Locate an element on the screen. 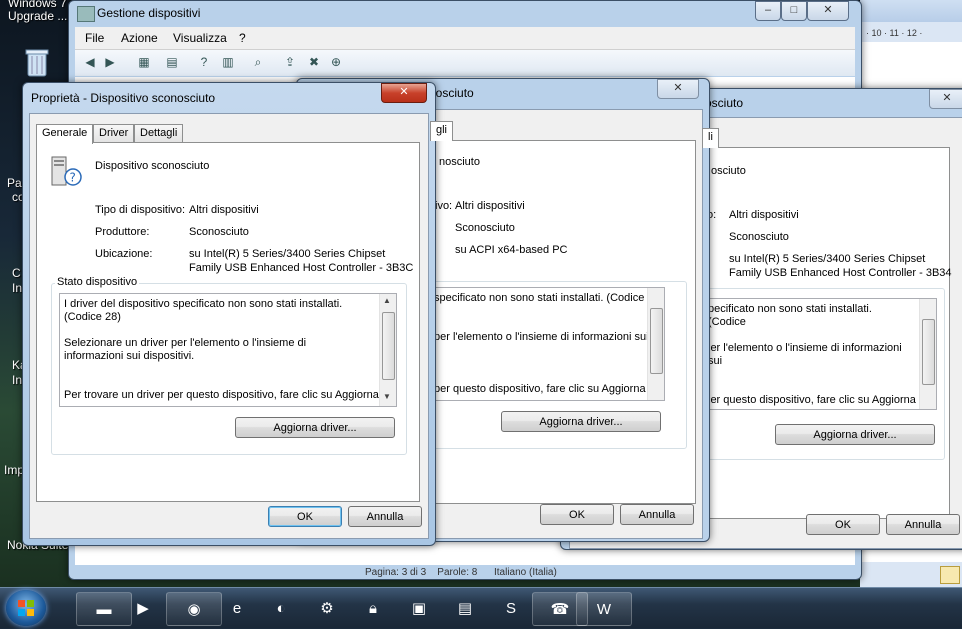 This screenshot has width=962, height=629. desktop-label: Pa is located at coordinates (14, 183).